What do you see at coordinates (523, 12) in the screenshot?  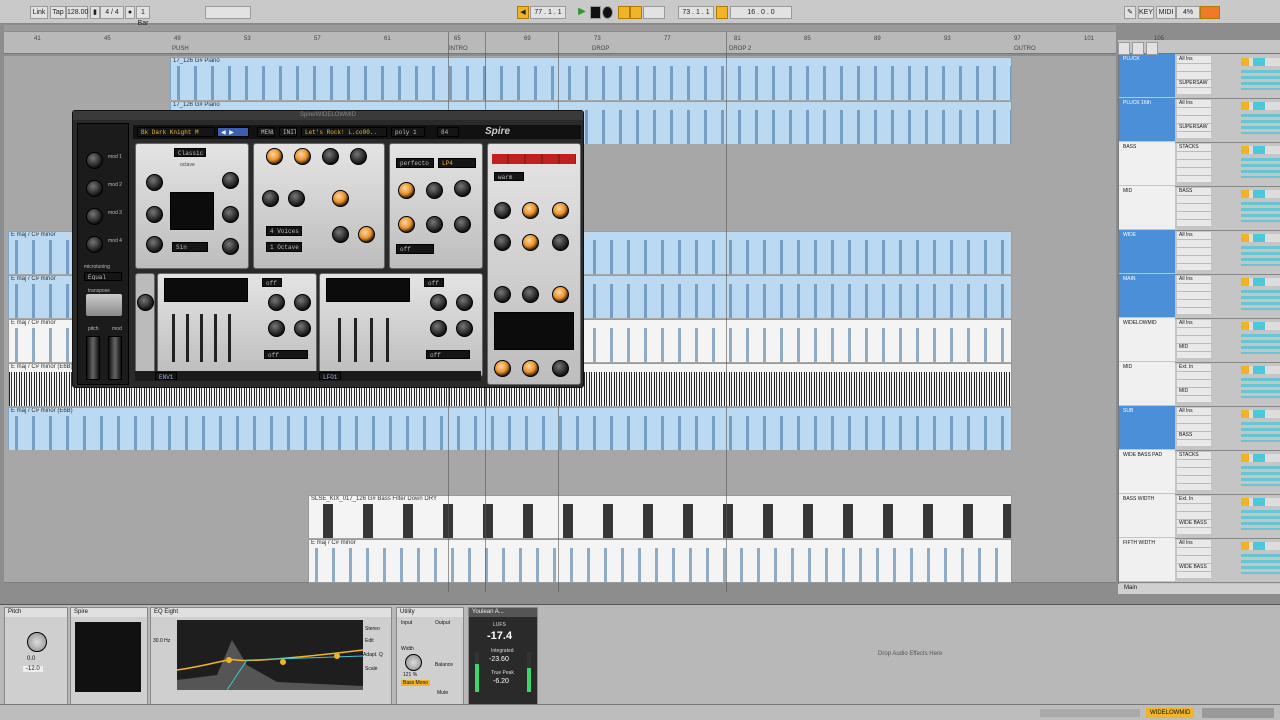 I see `follow-button: ◀` at bounding box center [523, 12].